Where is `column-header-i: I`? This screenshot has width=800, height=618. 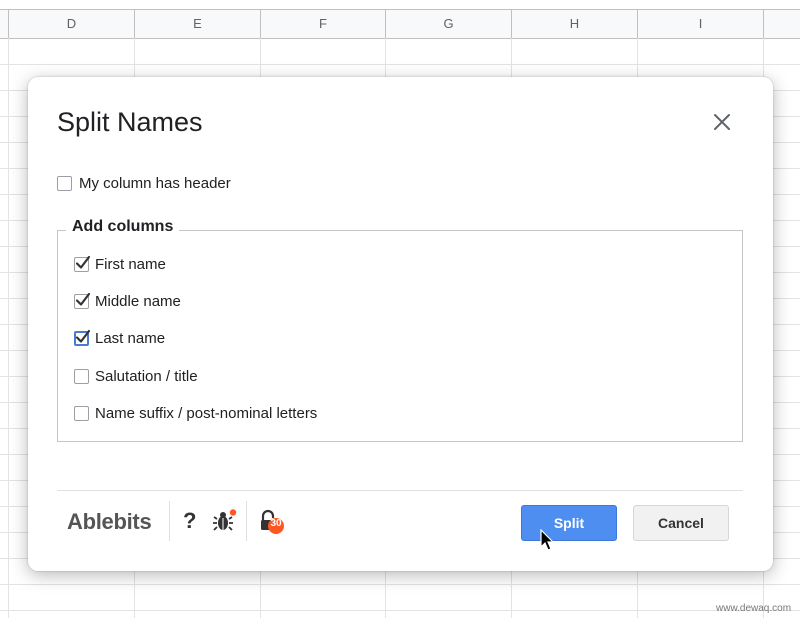
column-header-i: I is located at coordinates (700, 24).